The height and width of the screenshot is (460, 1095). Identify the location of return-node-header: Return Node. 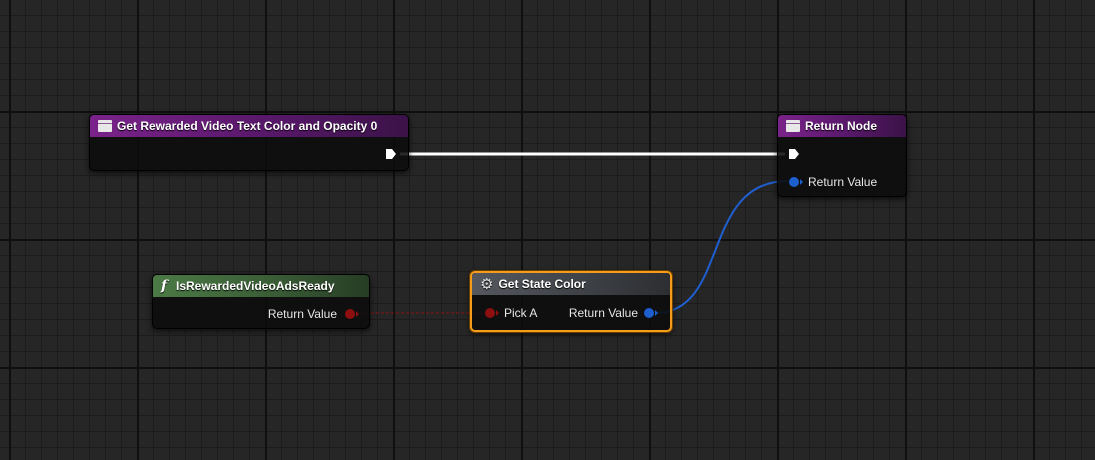
(842, 126).